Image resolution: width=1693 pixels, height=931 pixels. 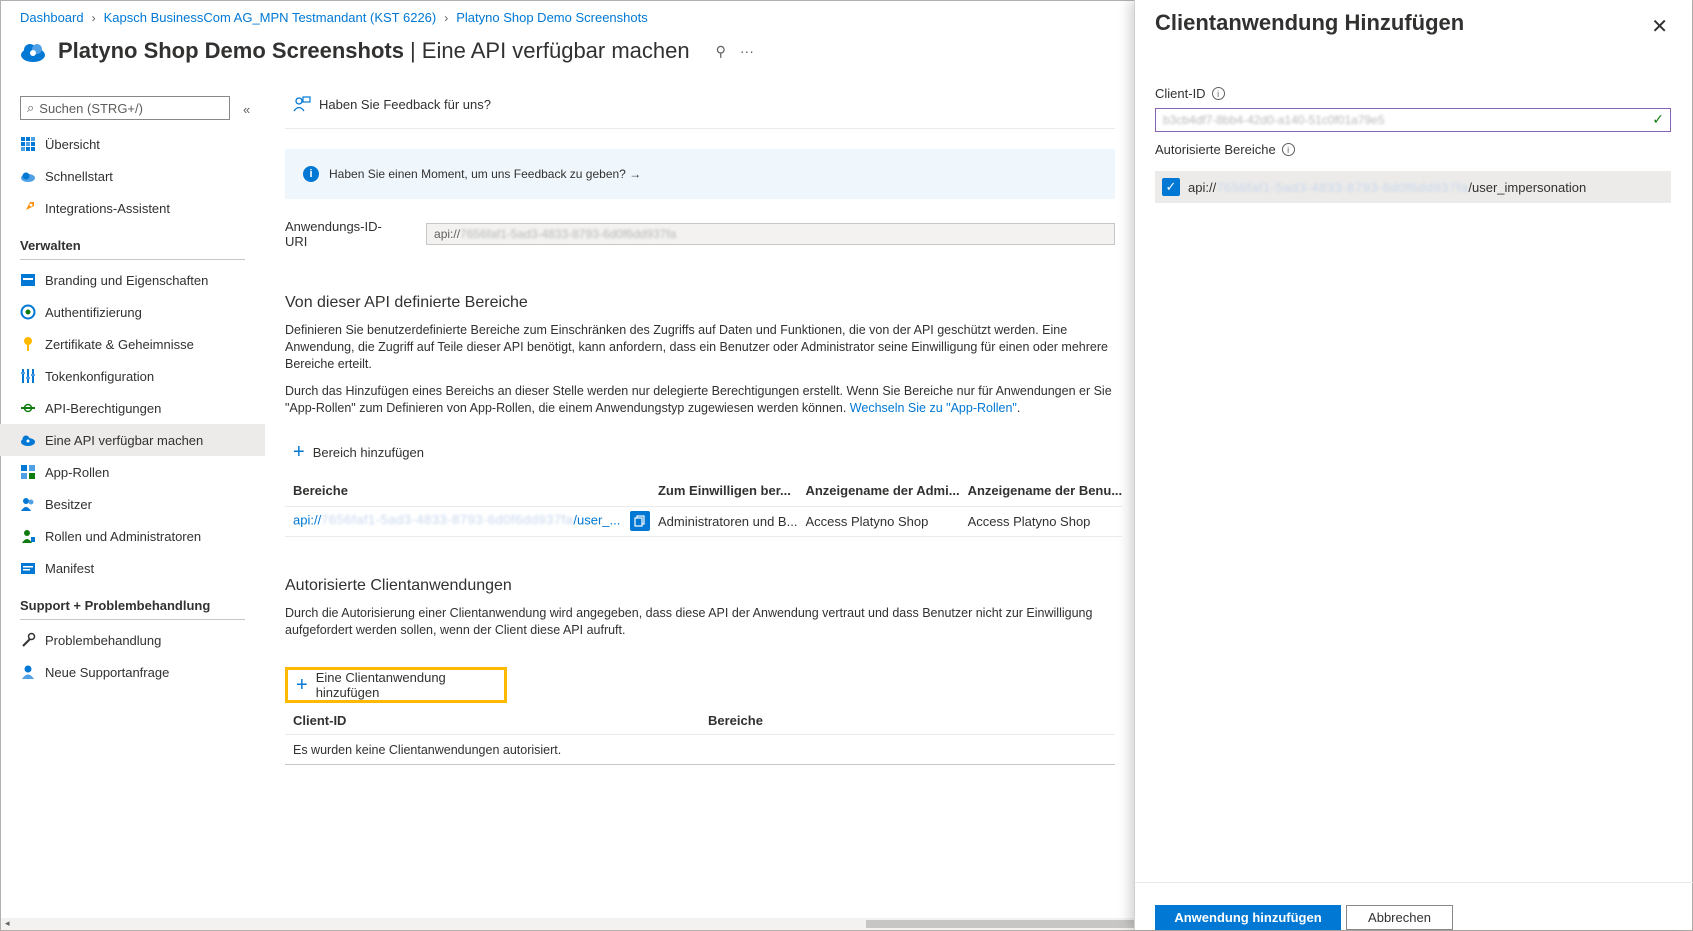 What do you see at coordinates (398, 585) in the screenshot?
I see `clients-section-title: Autorisierte Clientanwendungen` at bounding box center [398, 585].